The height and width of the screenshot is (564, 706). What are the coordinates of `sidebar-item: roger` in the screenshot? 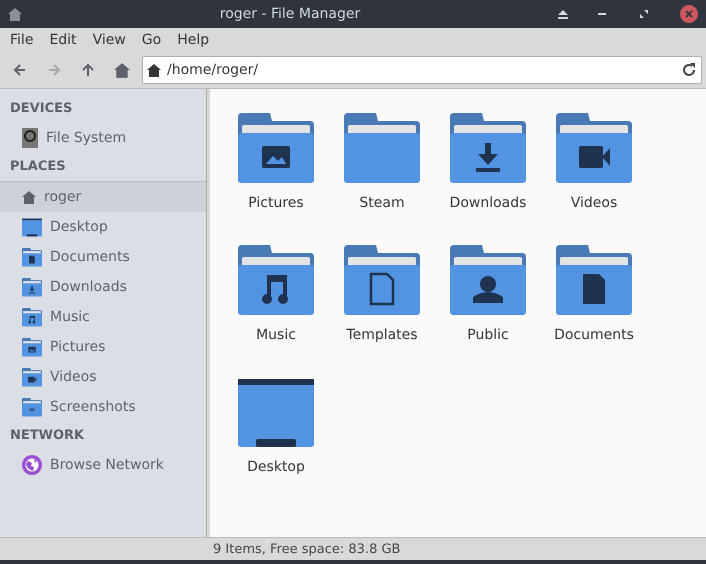 It's located at (103, 196).